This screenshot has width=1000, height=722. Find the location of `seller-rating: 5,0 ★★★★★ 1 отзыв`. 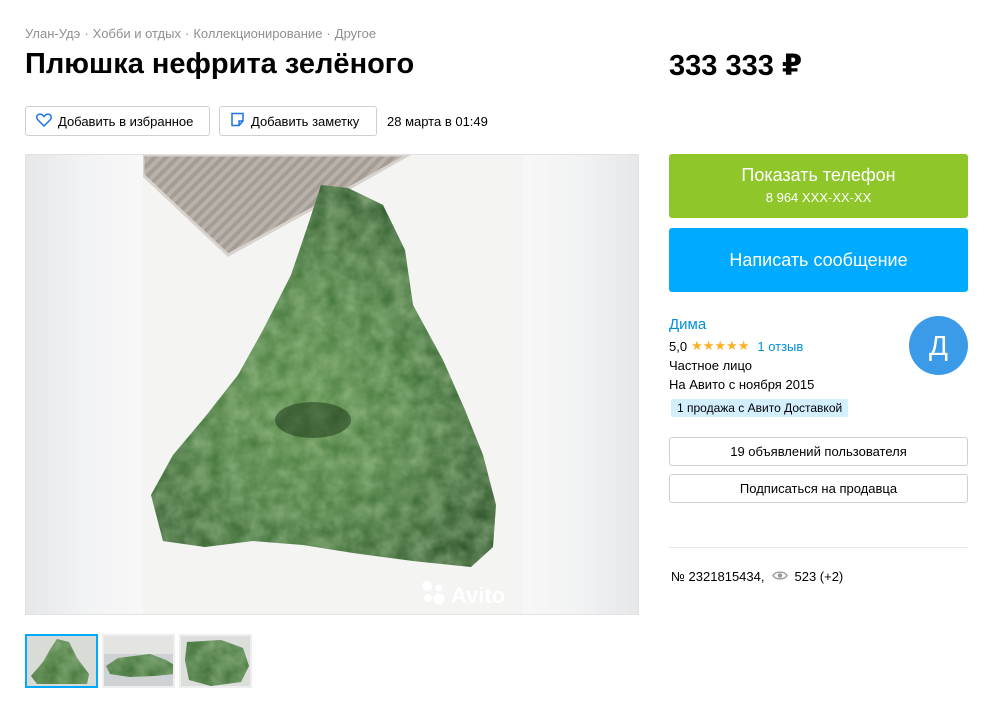

seller-rating: 5,0 ★★★★★ 1 отзыв is located at coordinates (736, 346).